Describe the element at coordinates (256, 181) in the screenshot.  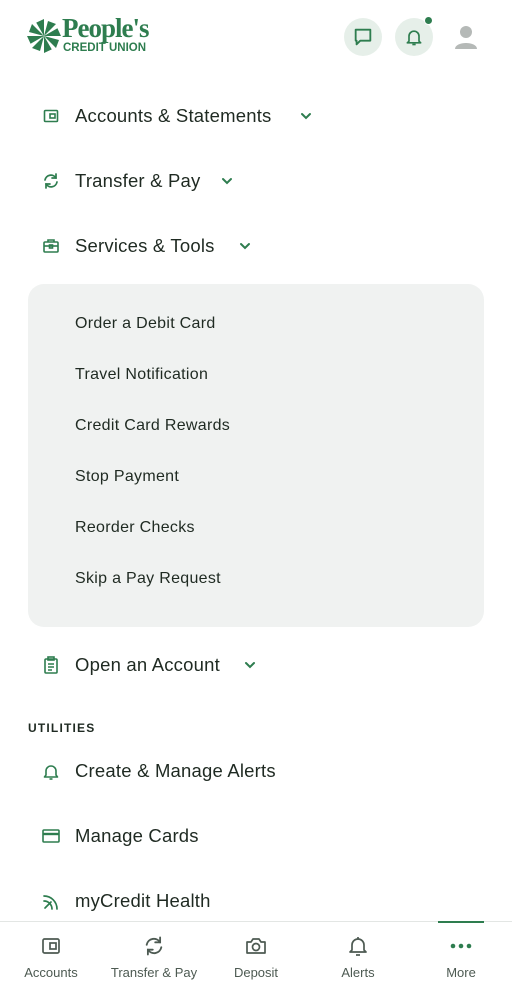
I see `menu-transfer-pay: Transfer & Pay` at that location.